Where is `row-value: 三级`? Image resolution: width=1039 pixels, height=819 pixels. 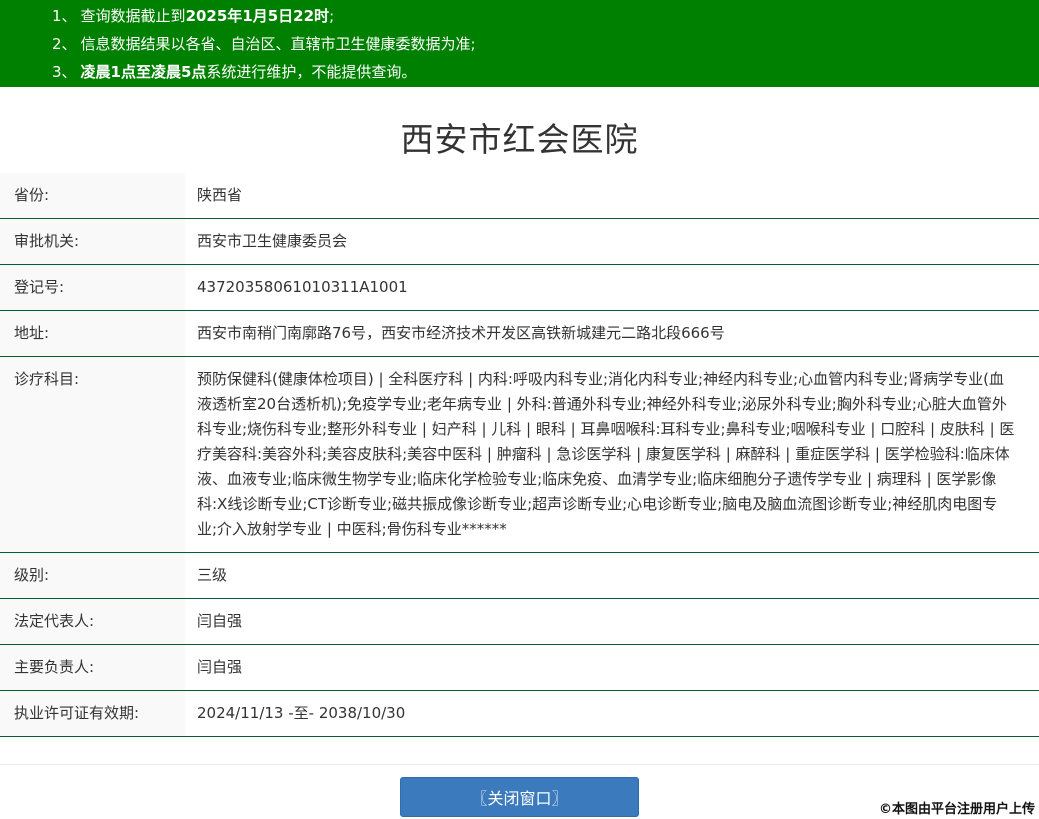
row-value: 三级 is located at coordinates (212, 575).